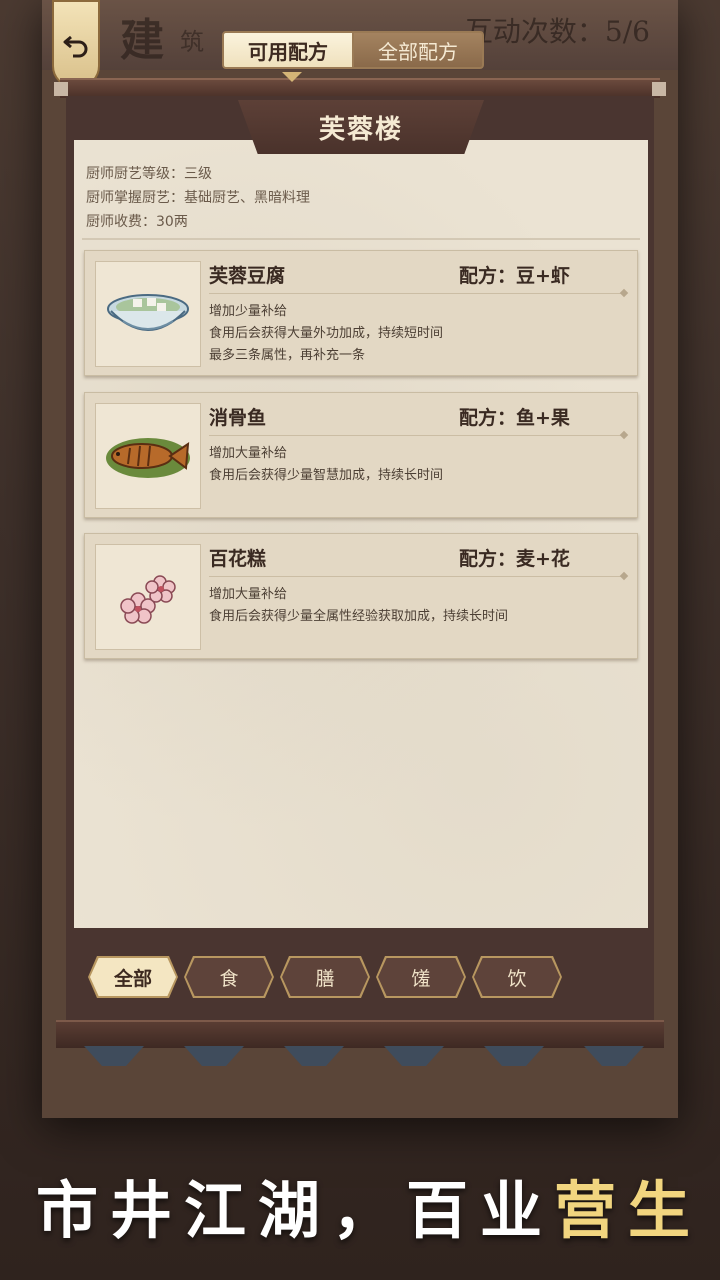  I want to click on filter-label: 食, so click(229, 977).